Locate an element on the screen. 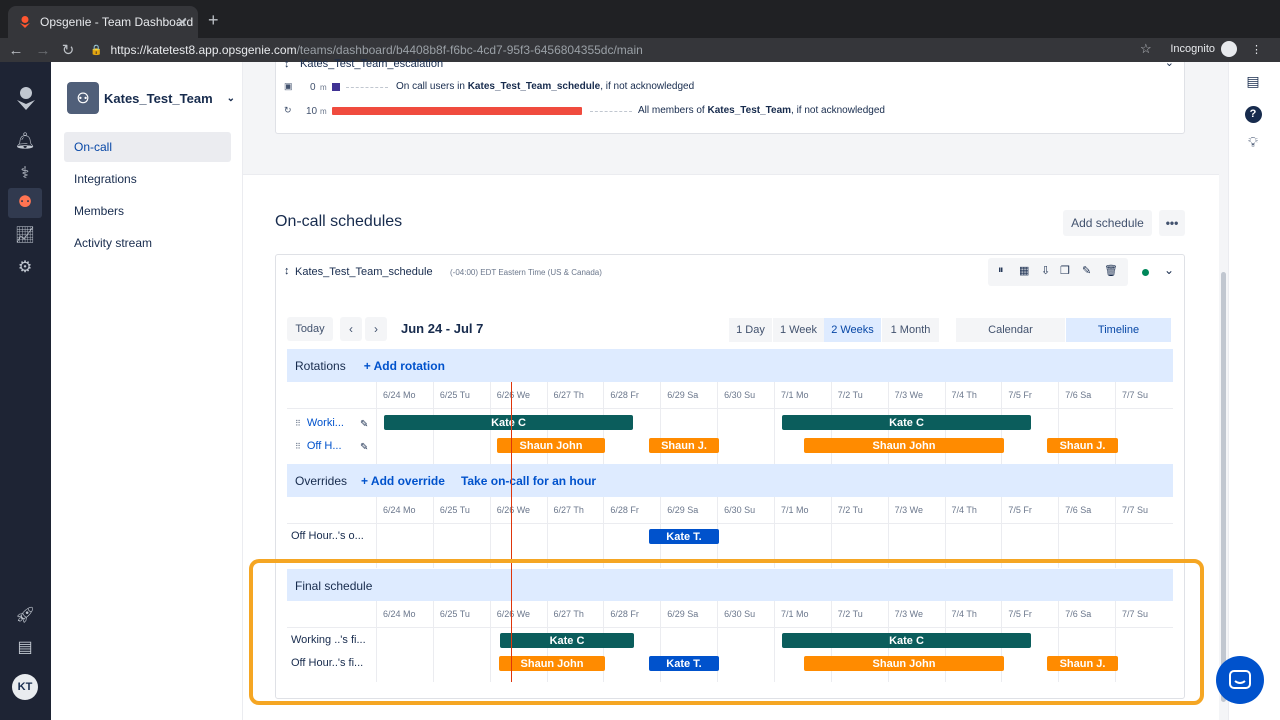 Image resolution: width=1280 pixels, height=720 pixels. url-host: https://katetest8.app.opsgenie.com is located at coordinates (203, 50).